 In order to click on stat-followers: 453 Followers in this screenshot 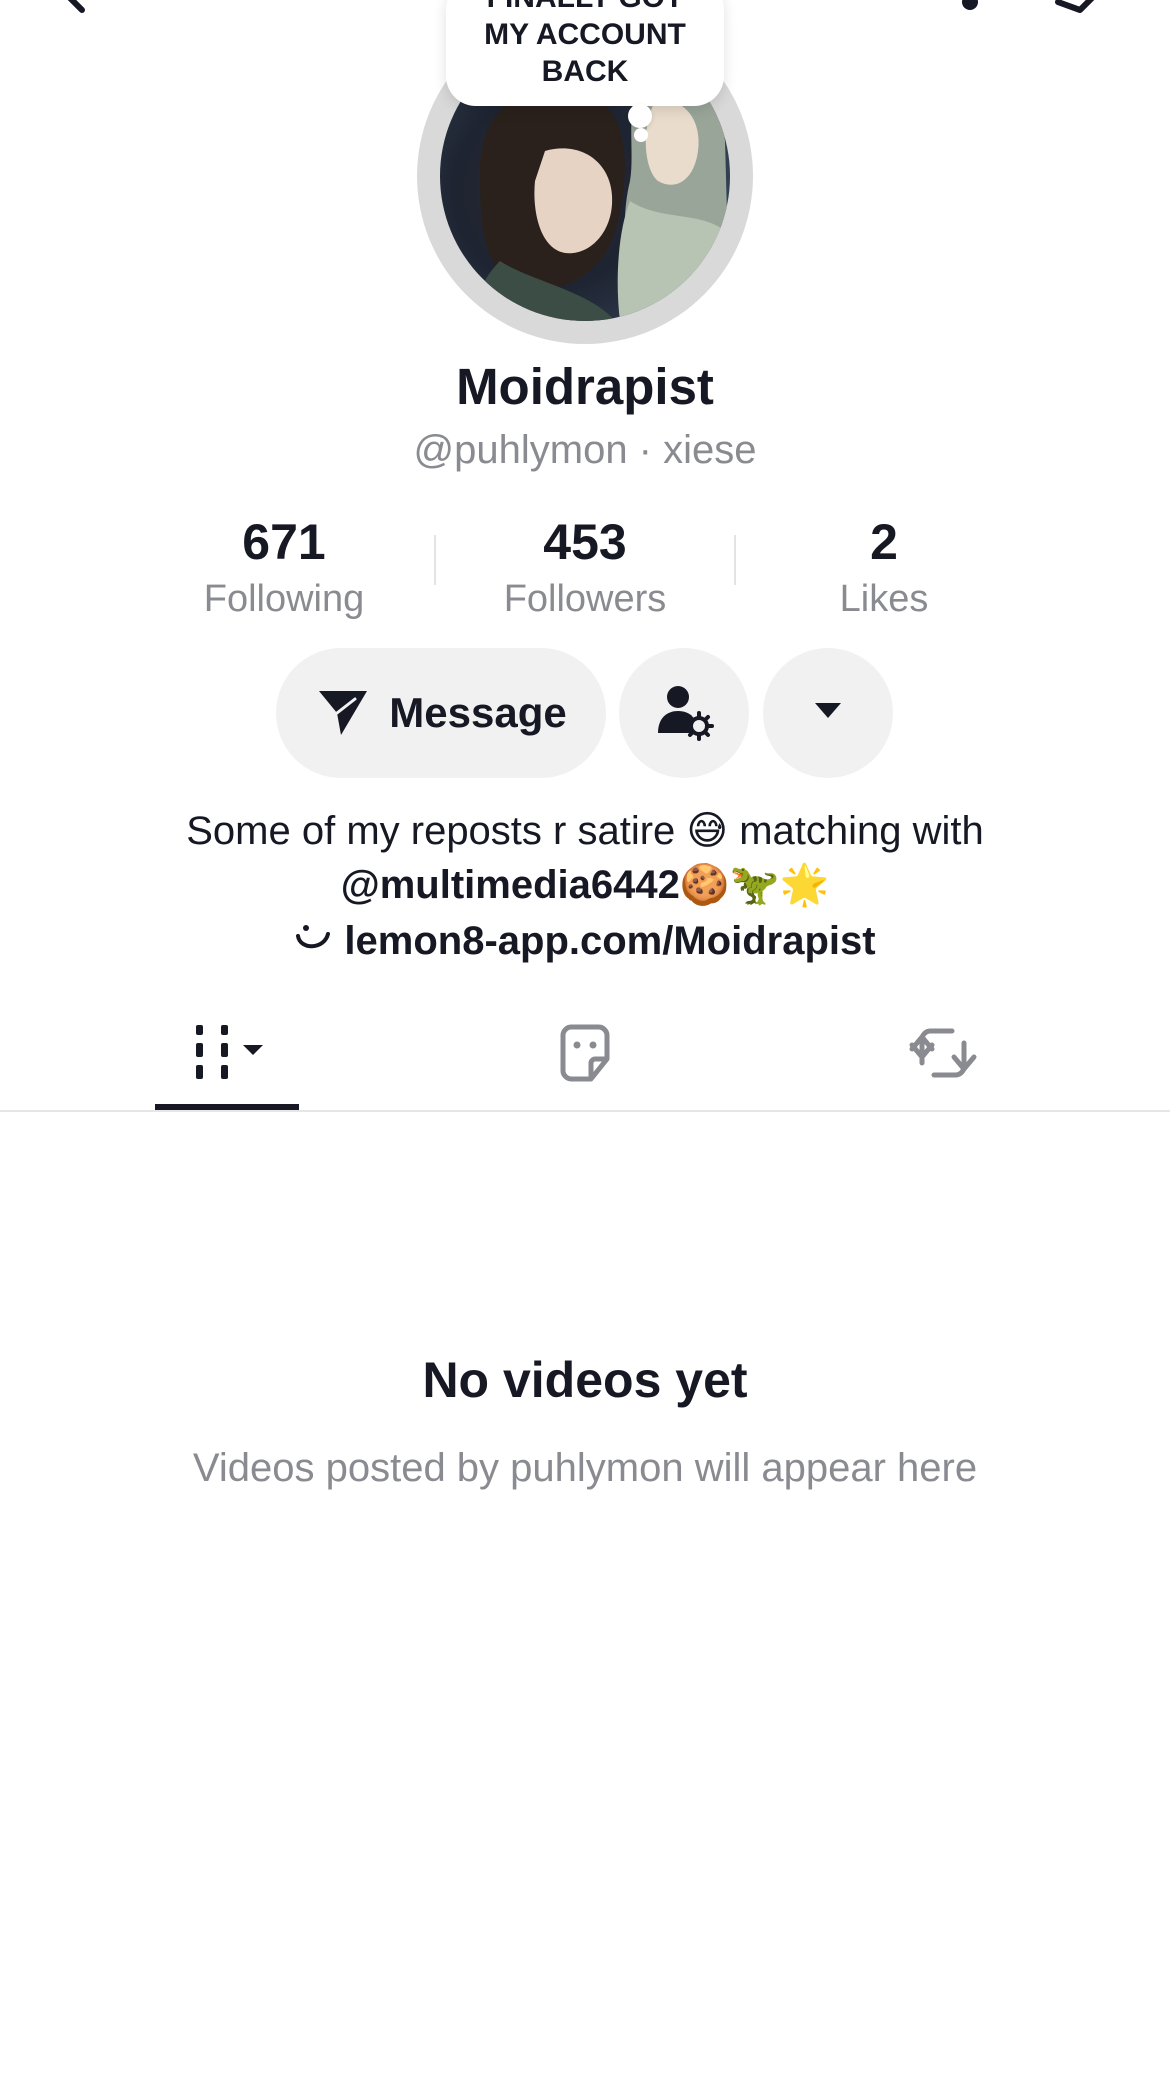, I will do `click(585, 567)`.